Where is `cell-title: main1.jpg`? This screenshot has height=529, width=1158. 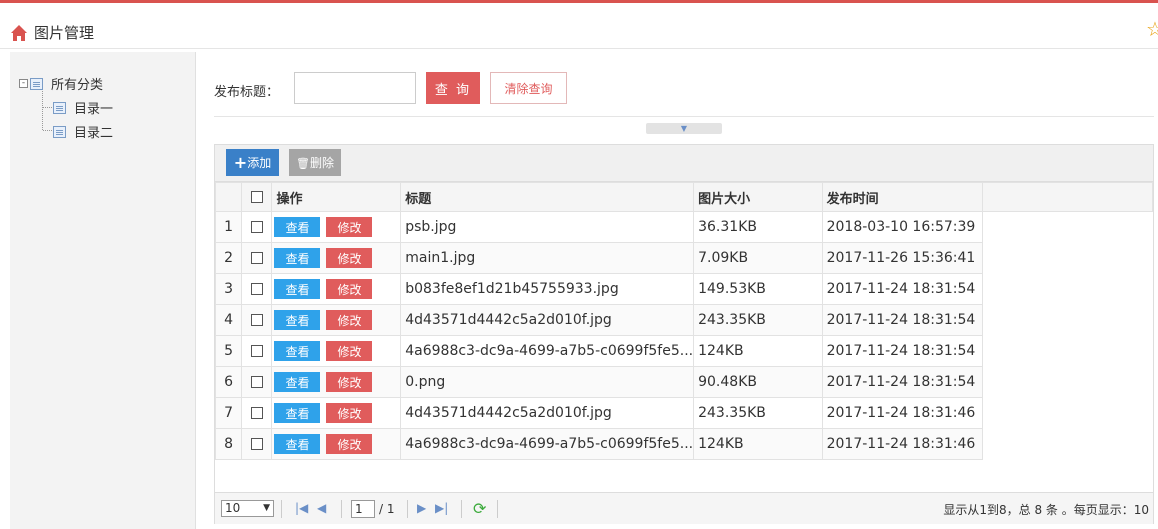 cell-title: main1.jpg is located at coordinates (547, 258).